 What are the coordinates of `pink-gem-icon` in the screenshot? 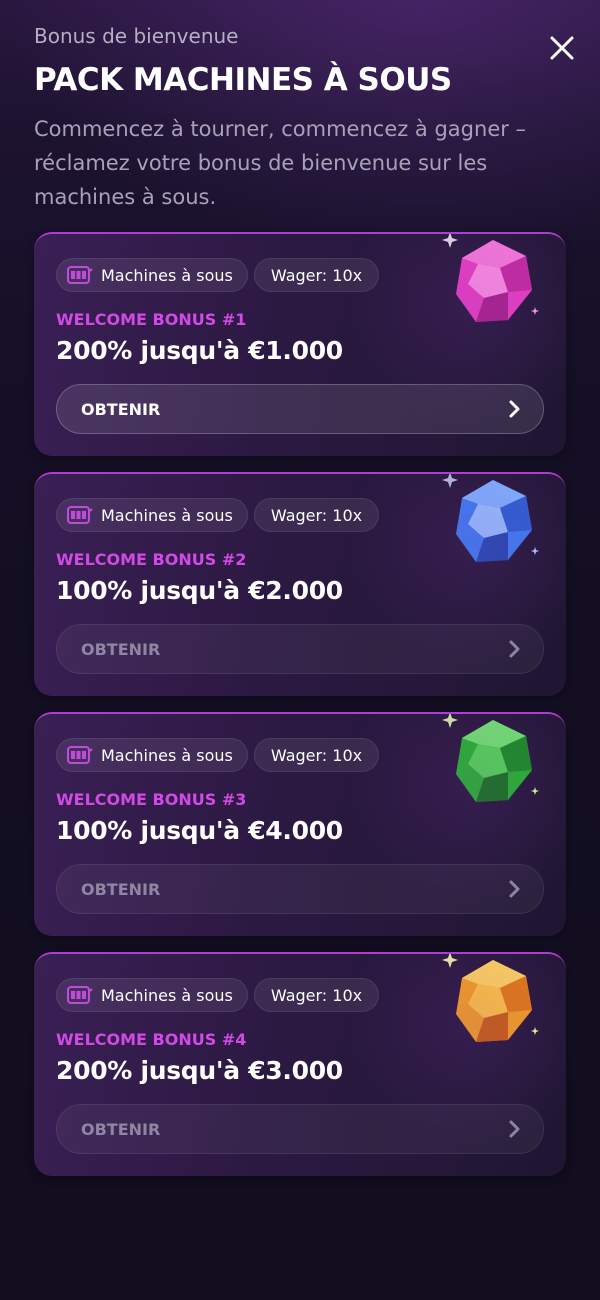 It's located at (490, 278).